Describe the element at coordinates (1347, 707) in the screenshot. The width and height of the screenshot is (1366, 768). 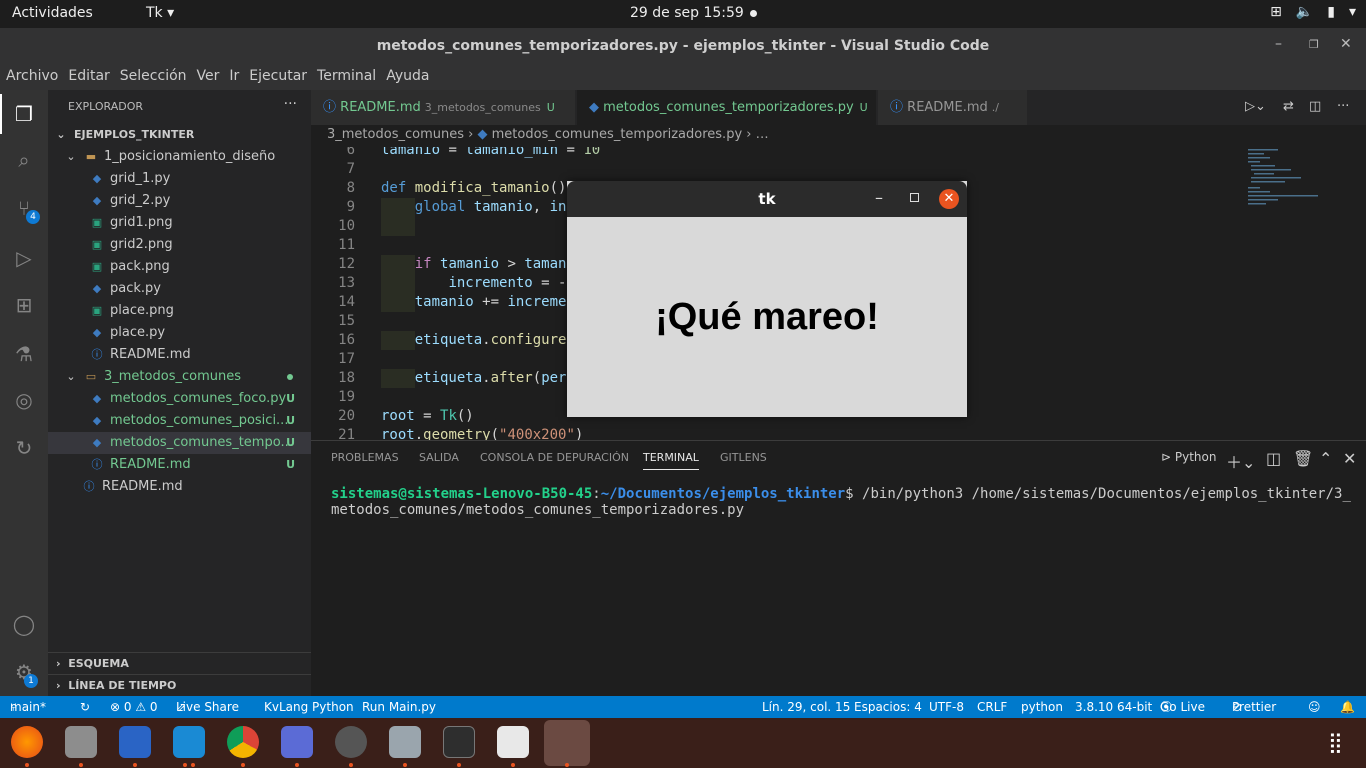
I see `bell-icon: 🔔` at that location.